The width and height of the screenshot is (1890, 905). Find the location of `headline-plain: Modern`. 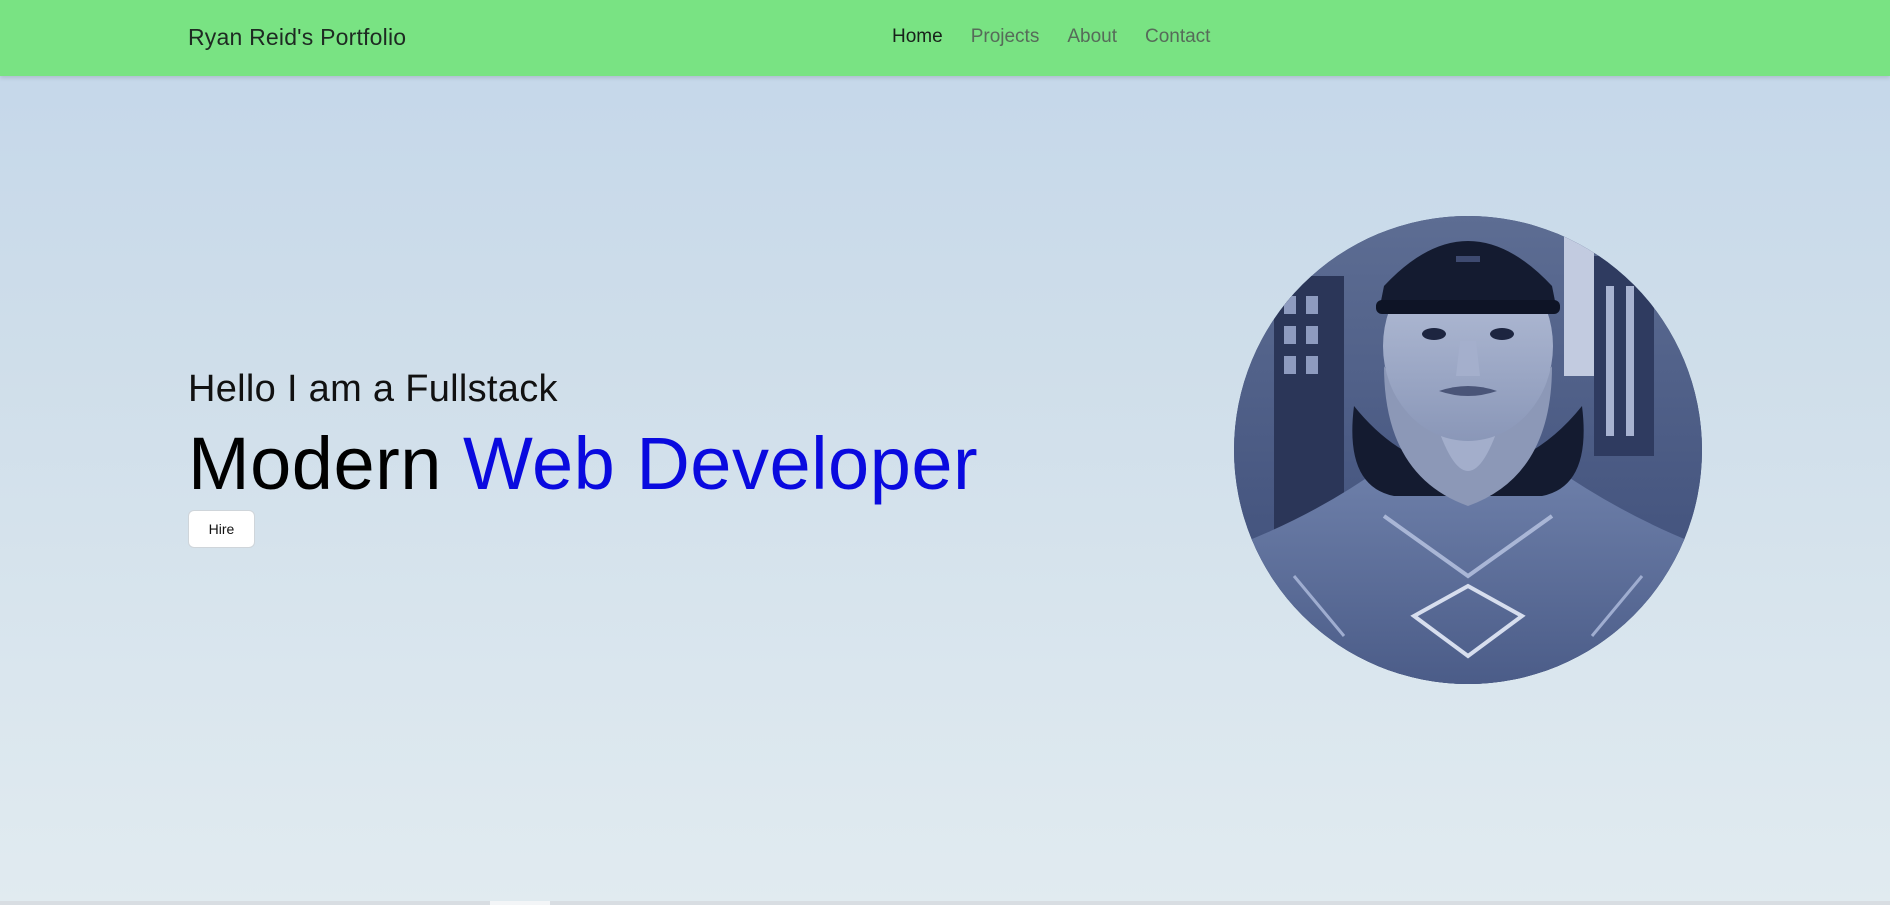

headline-plain: Modern is located at coordinates (325, 463).